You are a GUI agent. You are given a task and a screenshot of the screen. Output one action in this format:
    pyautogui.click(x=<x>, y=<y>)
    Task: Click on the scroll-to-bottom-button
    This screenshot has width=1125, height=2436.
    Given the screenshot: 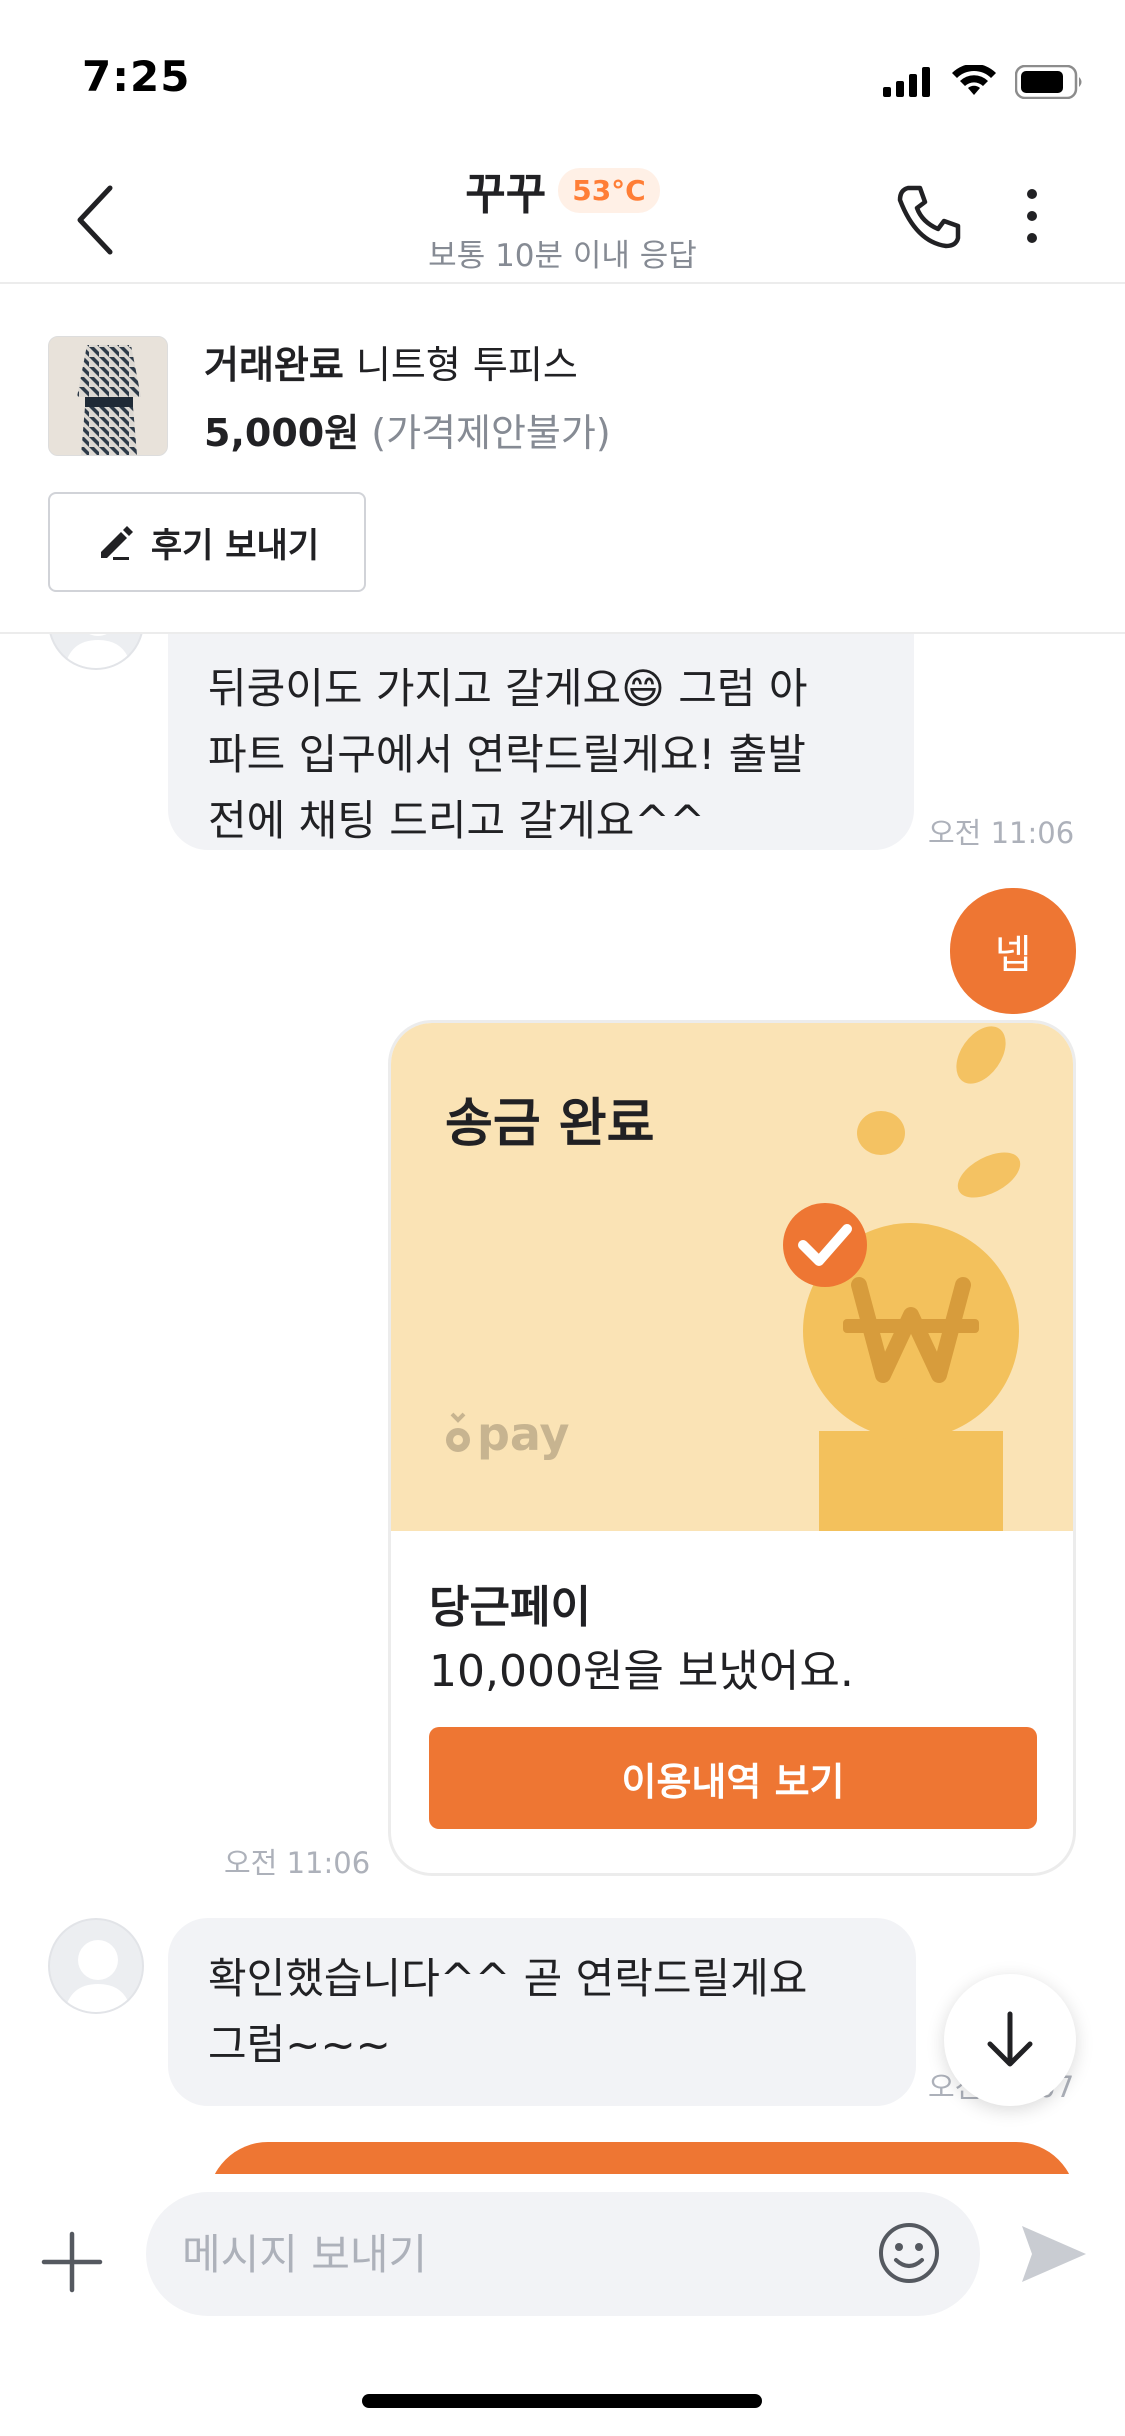 What is the action you would take?
    pyautogui.click(x=1010, y=2040)
    